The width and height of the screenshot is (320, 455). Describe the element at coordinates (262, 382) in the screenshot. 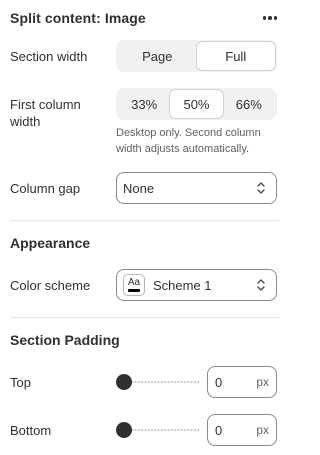

I see `padding-top-unit: px` at that location.